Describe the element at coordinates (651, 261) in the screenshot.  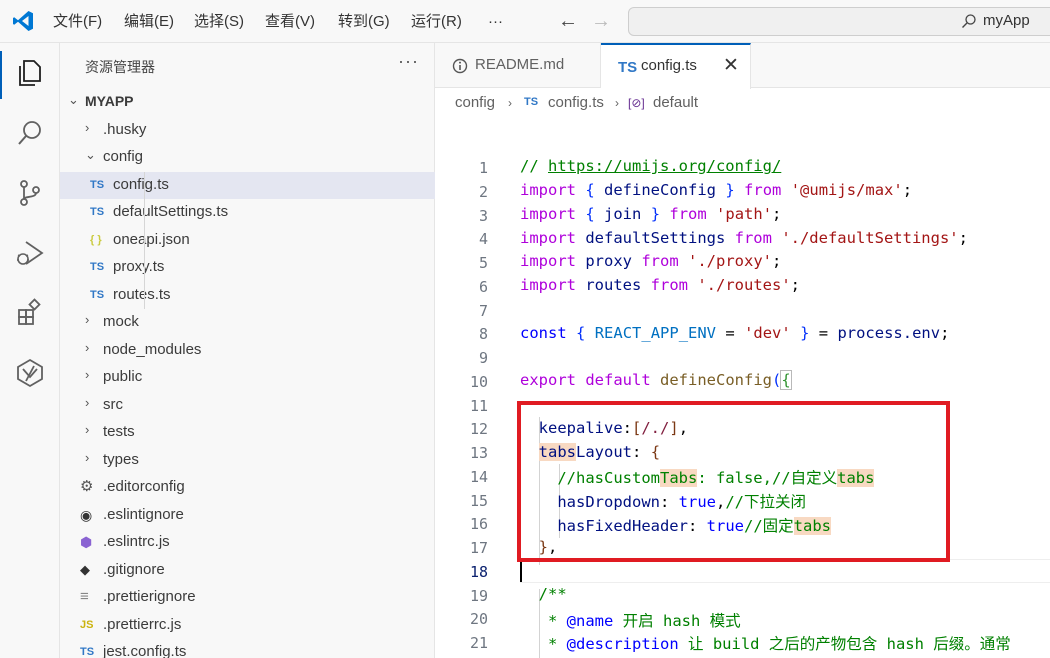
I see `code-line-5: import proxy from './proxy';` at that location.